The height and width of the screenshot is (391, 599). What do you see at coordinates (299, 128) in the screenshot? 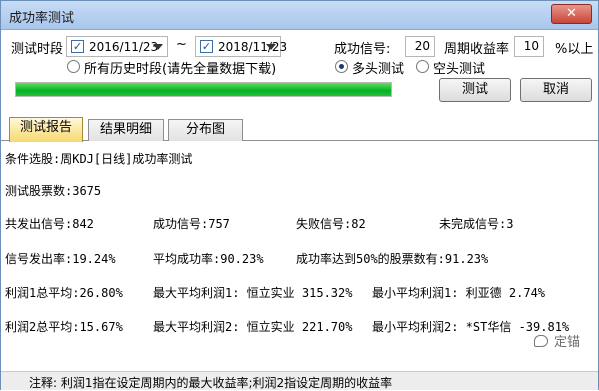
I see `tab-strip: 测试报告 结果明细 分布图` at bounding box center [299, 128].